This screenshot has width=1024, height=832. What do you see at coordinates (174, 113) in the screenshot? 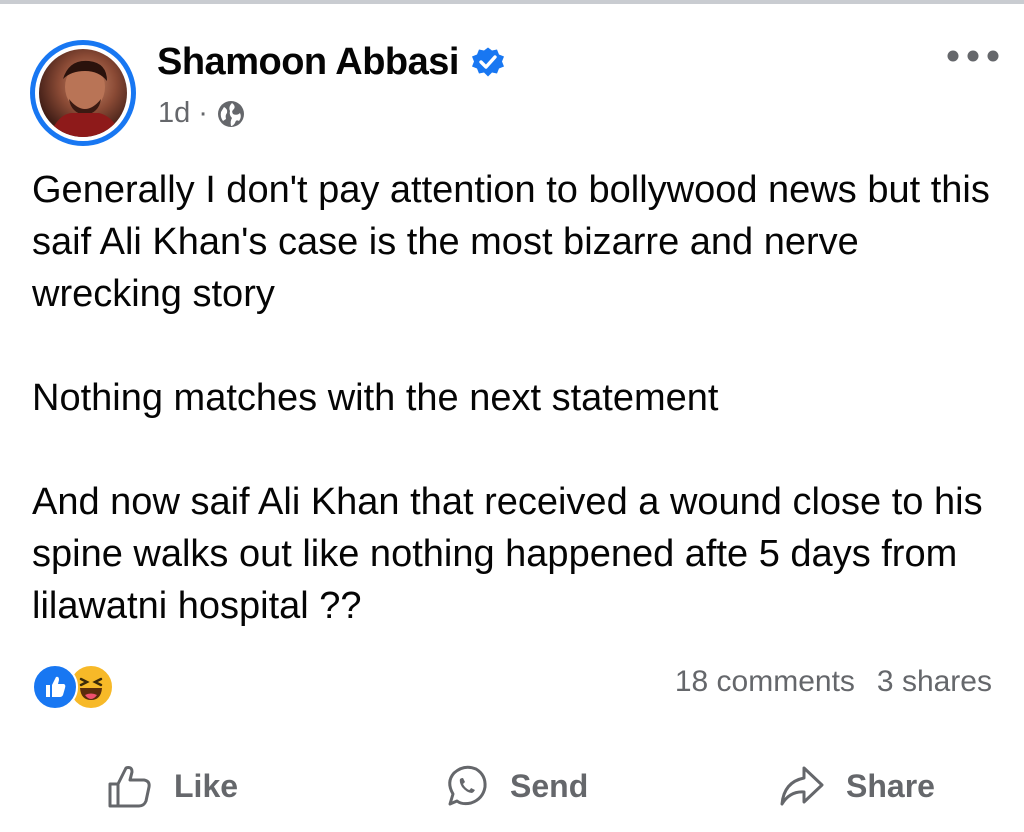
I see `post-timestamp: 1d` at bounding box center [174, 113].